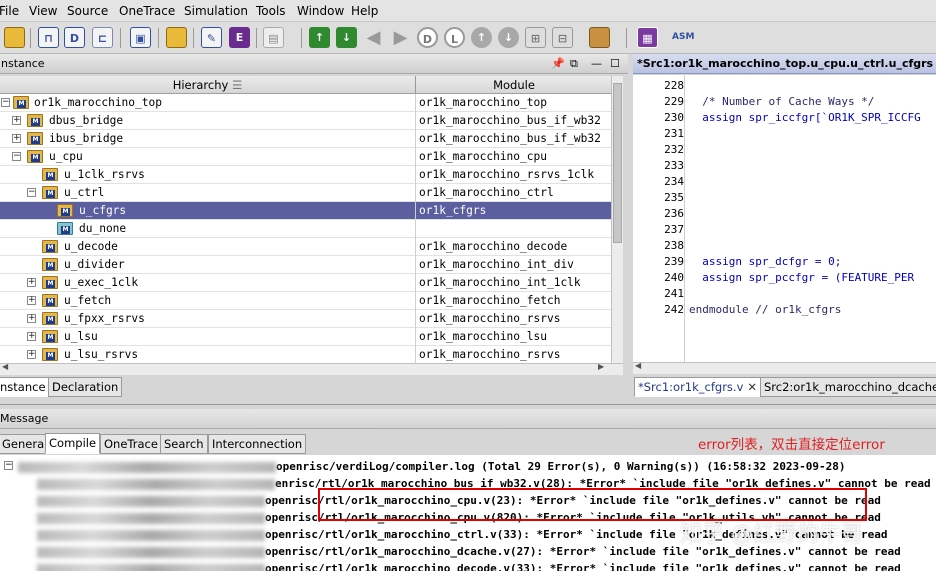  I want to click on tab-declaration: Declaration, so click(85, 387).